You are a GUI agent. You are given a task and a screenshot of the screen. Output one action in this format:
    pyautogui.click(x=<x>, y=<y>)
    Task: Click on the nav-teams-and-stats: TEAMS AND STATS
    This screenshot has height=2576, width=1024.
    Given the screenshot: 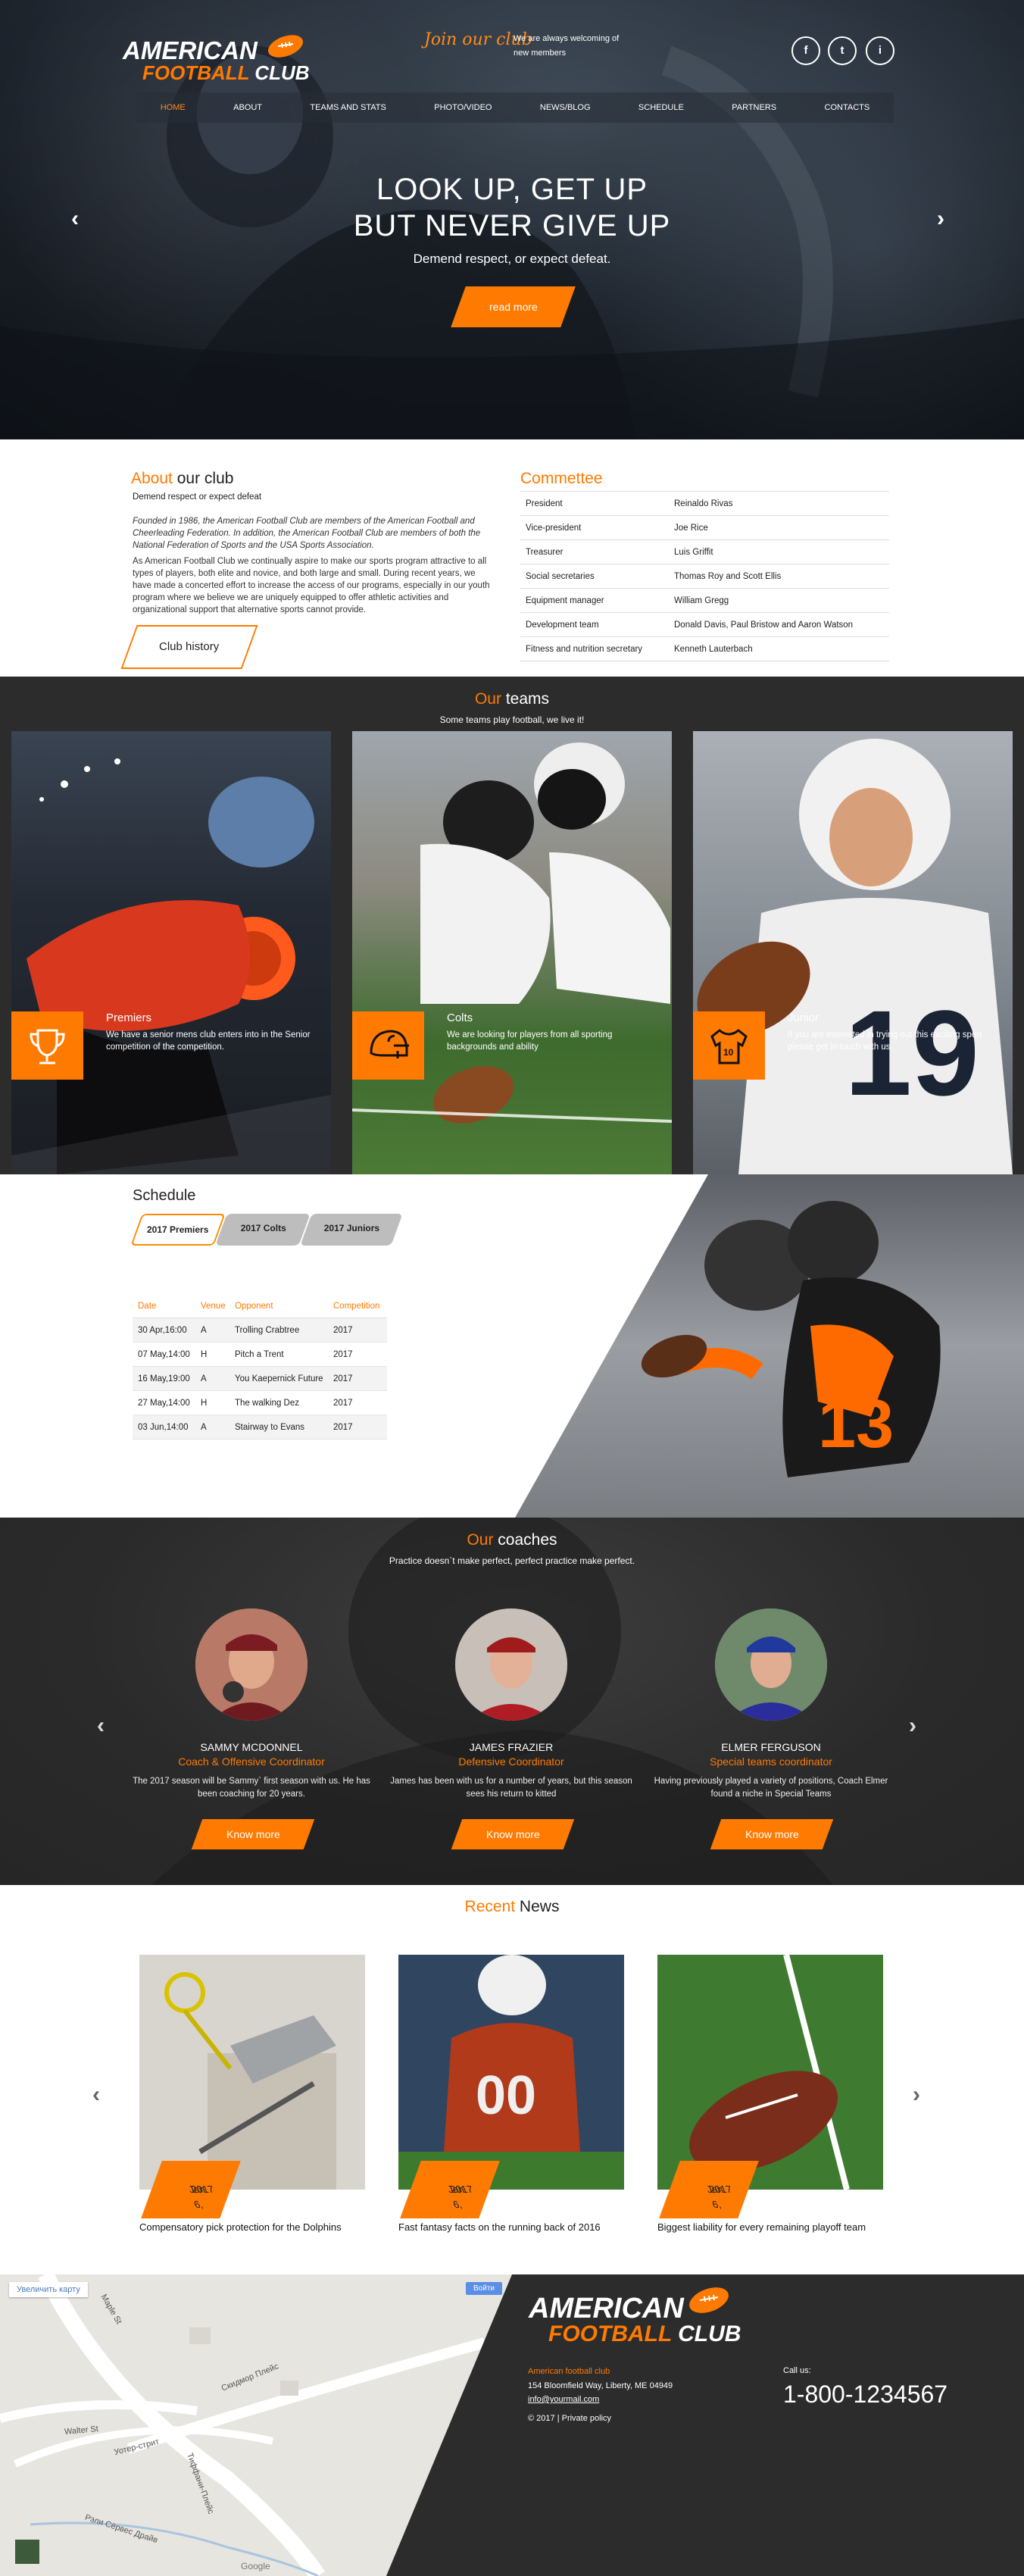 What is the action you would take?
    pyautogui.click(x=348, y=108)
    